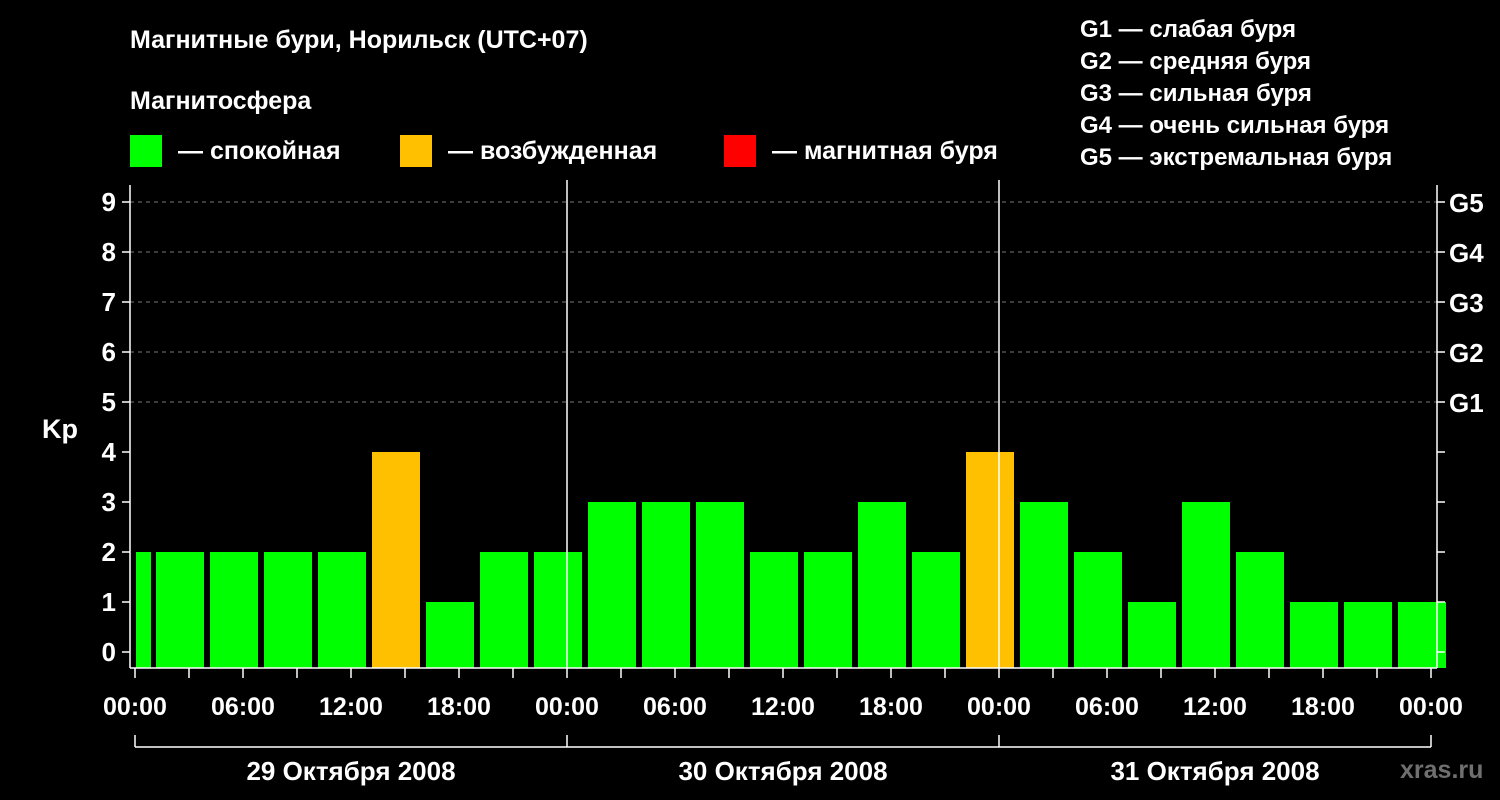 The image size is (1500, 800). Describe the element at coordinates (1235, 125) in the screenshot. I see `g-legend-item: G4 — очень сильная буря` at that location.